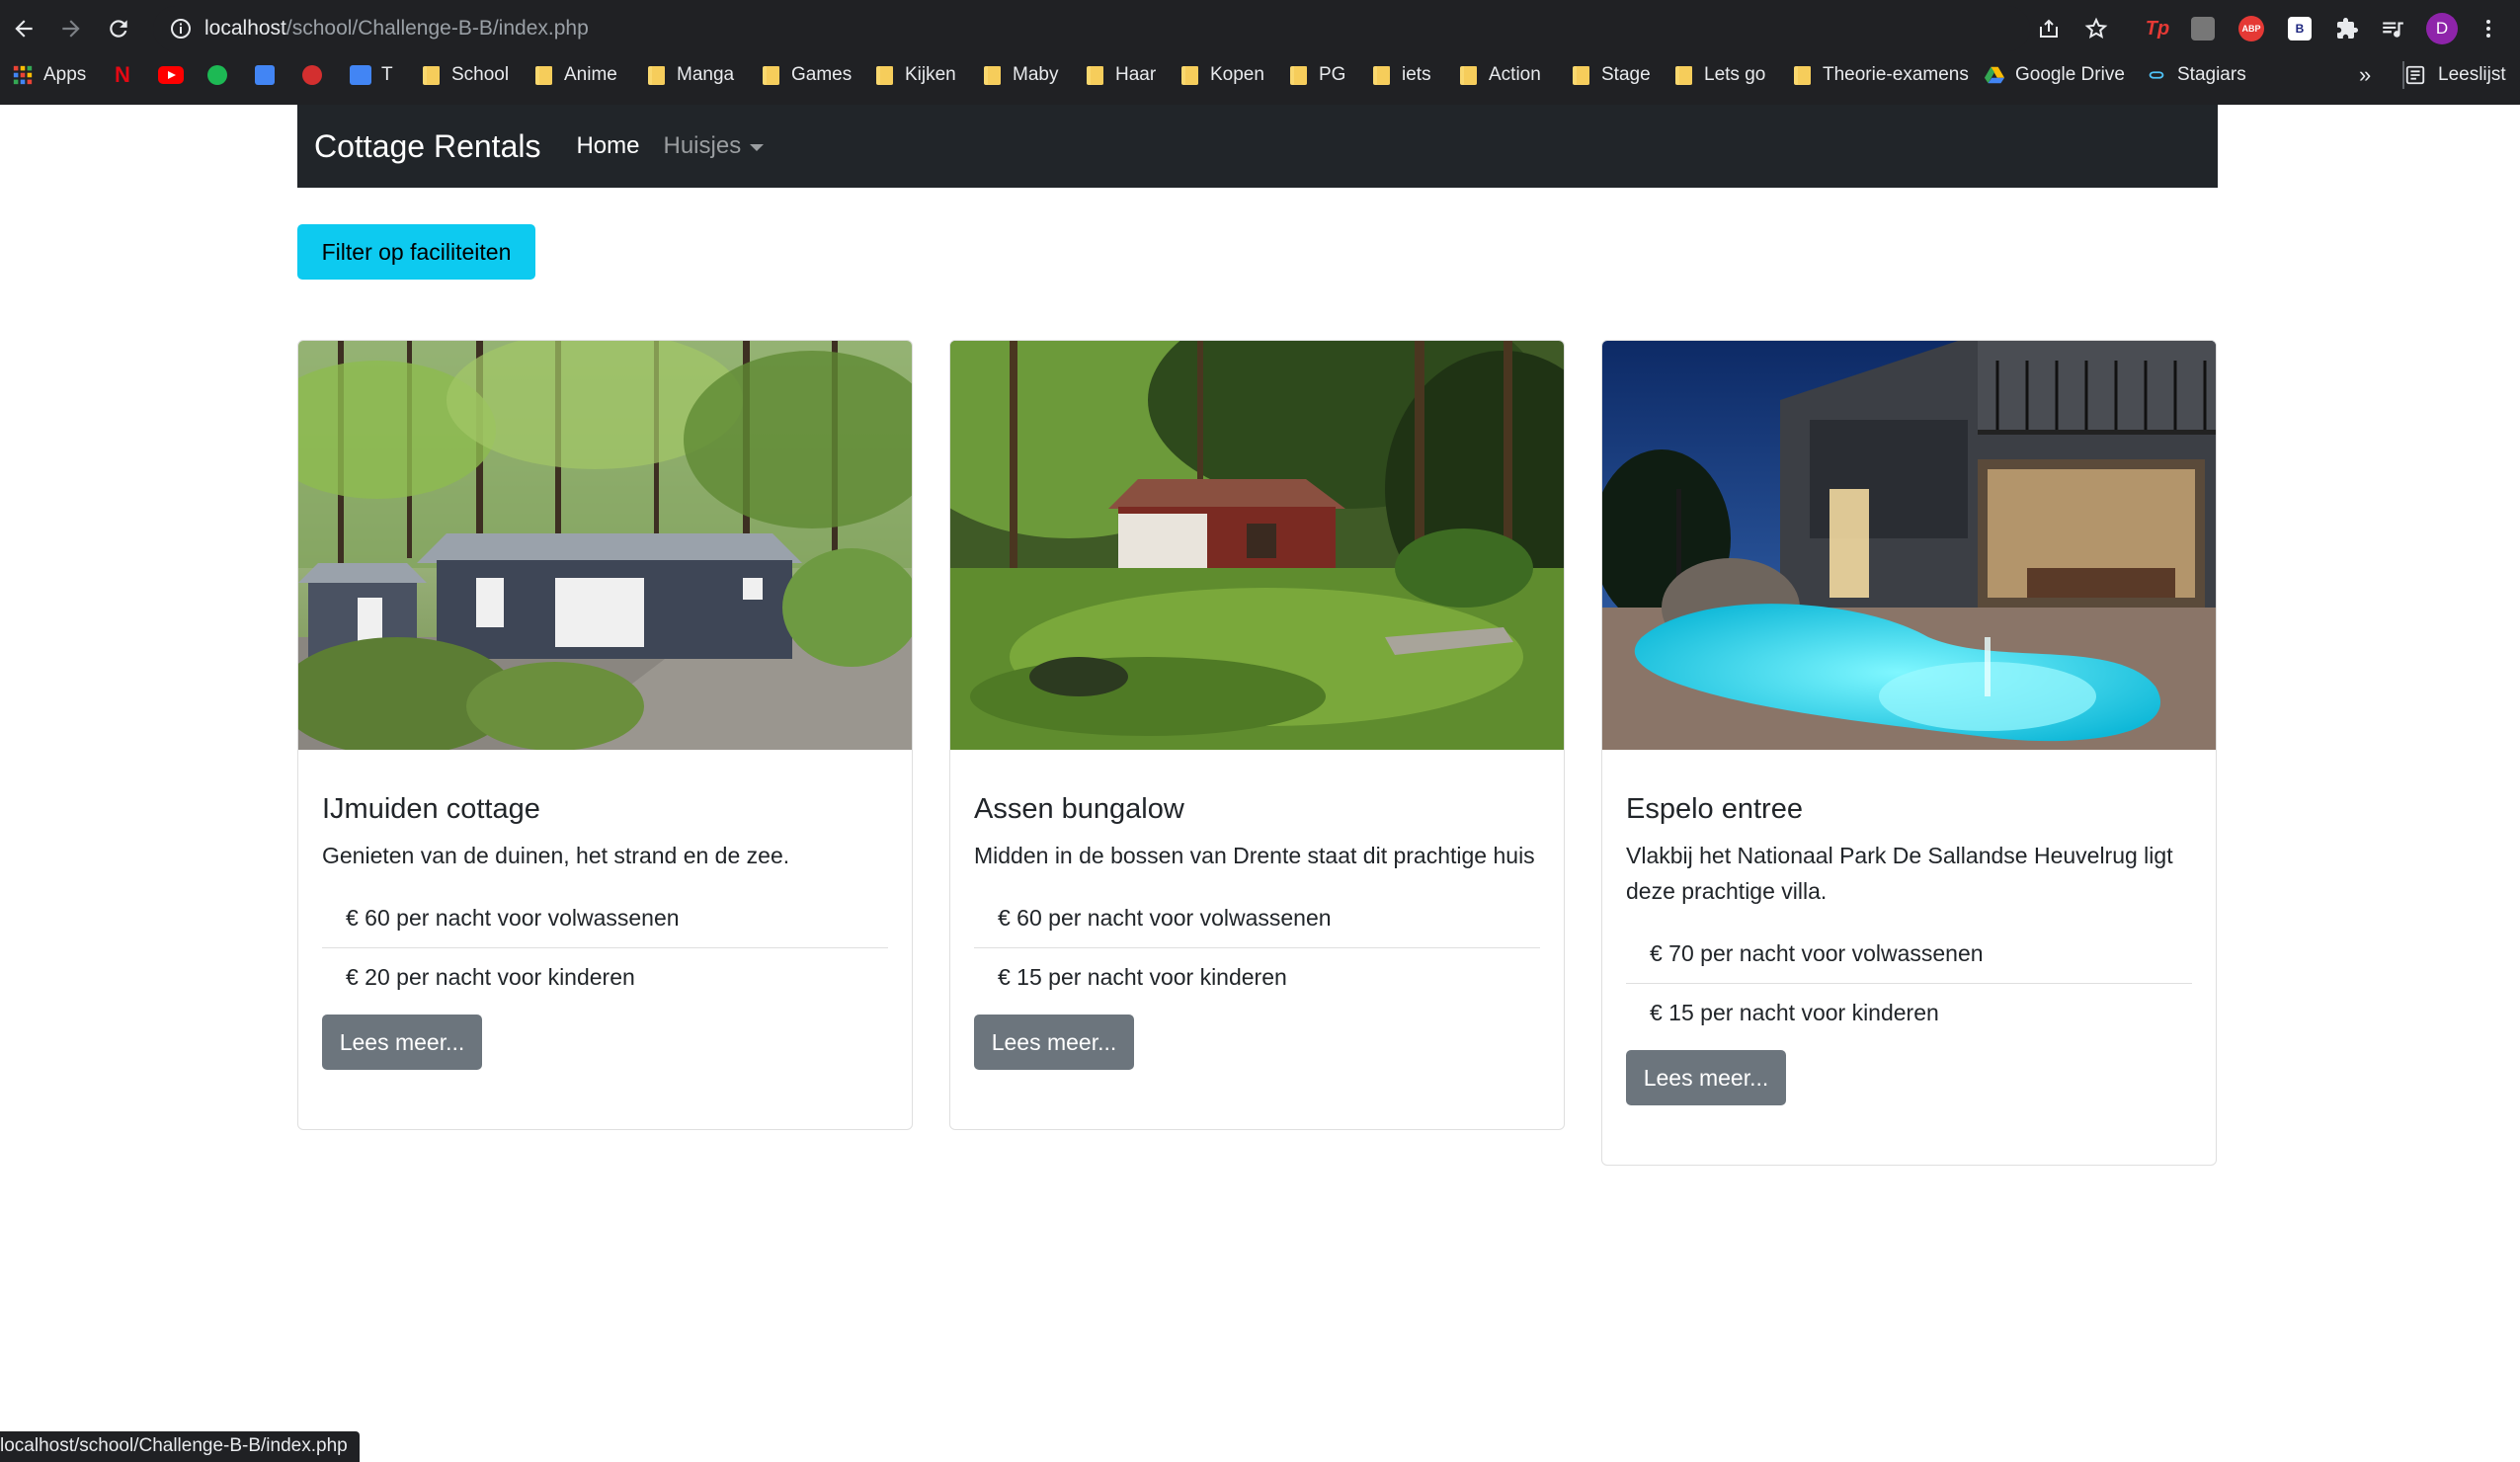  What do you see at coordinates (396, 28) in the screenshot?
I see `url-text: localhost/school/Challenge-B-B/index.php` at bounding box center [396, 28].